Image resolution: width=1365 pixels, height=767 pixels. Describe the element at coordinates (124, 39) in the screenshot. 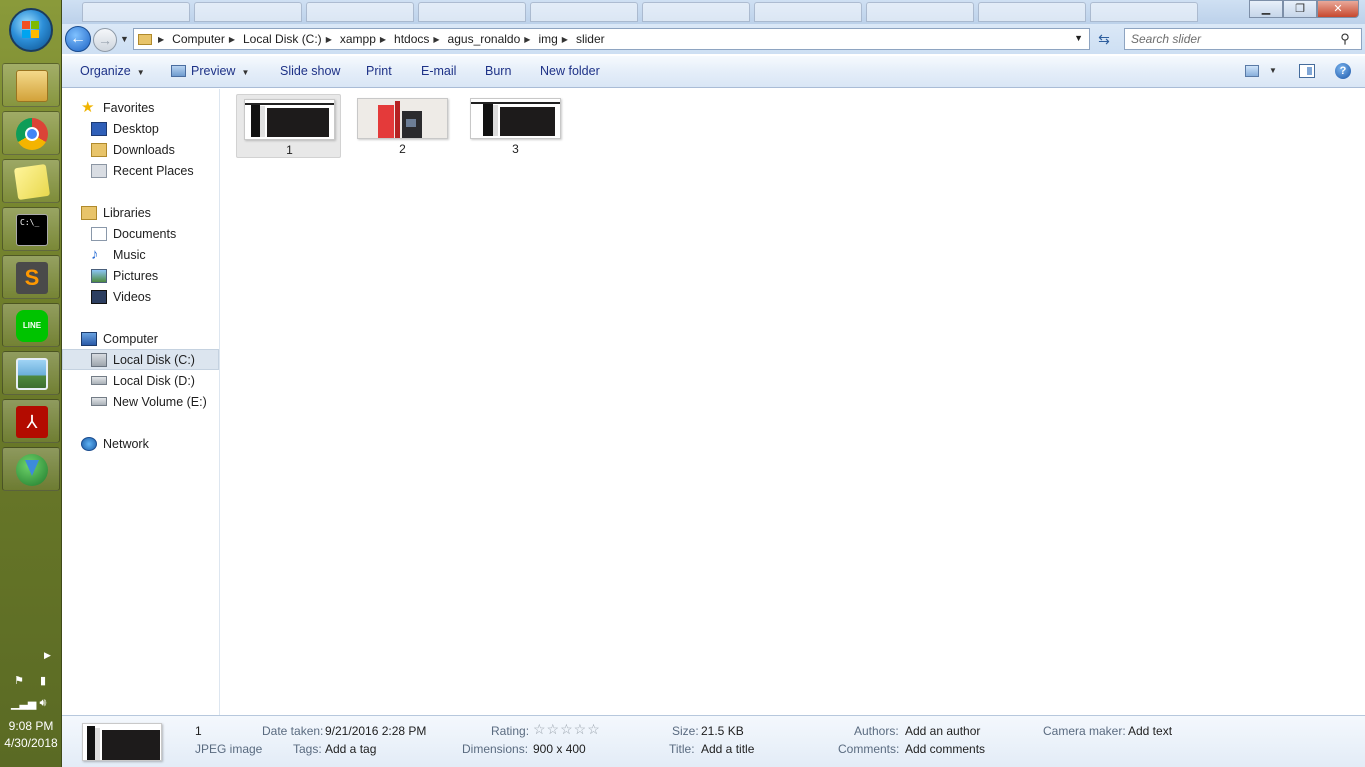

I see `recent-pages-dropdown: ▼` at that location.